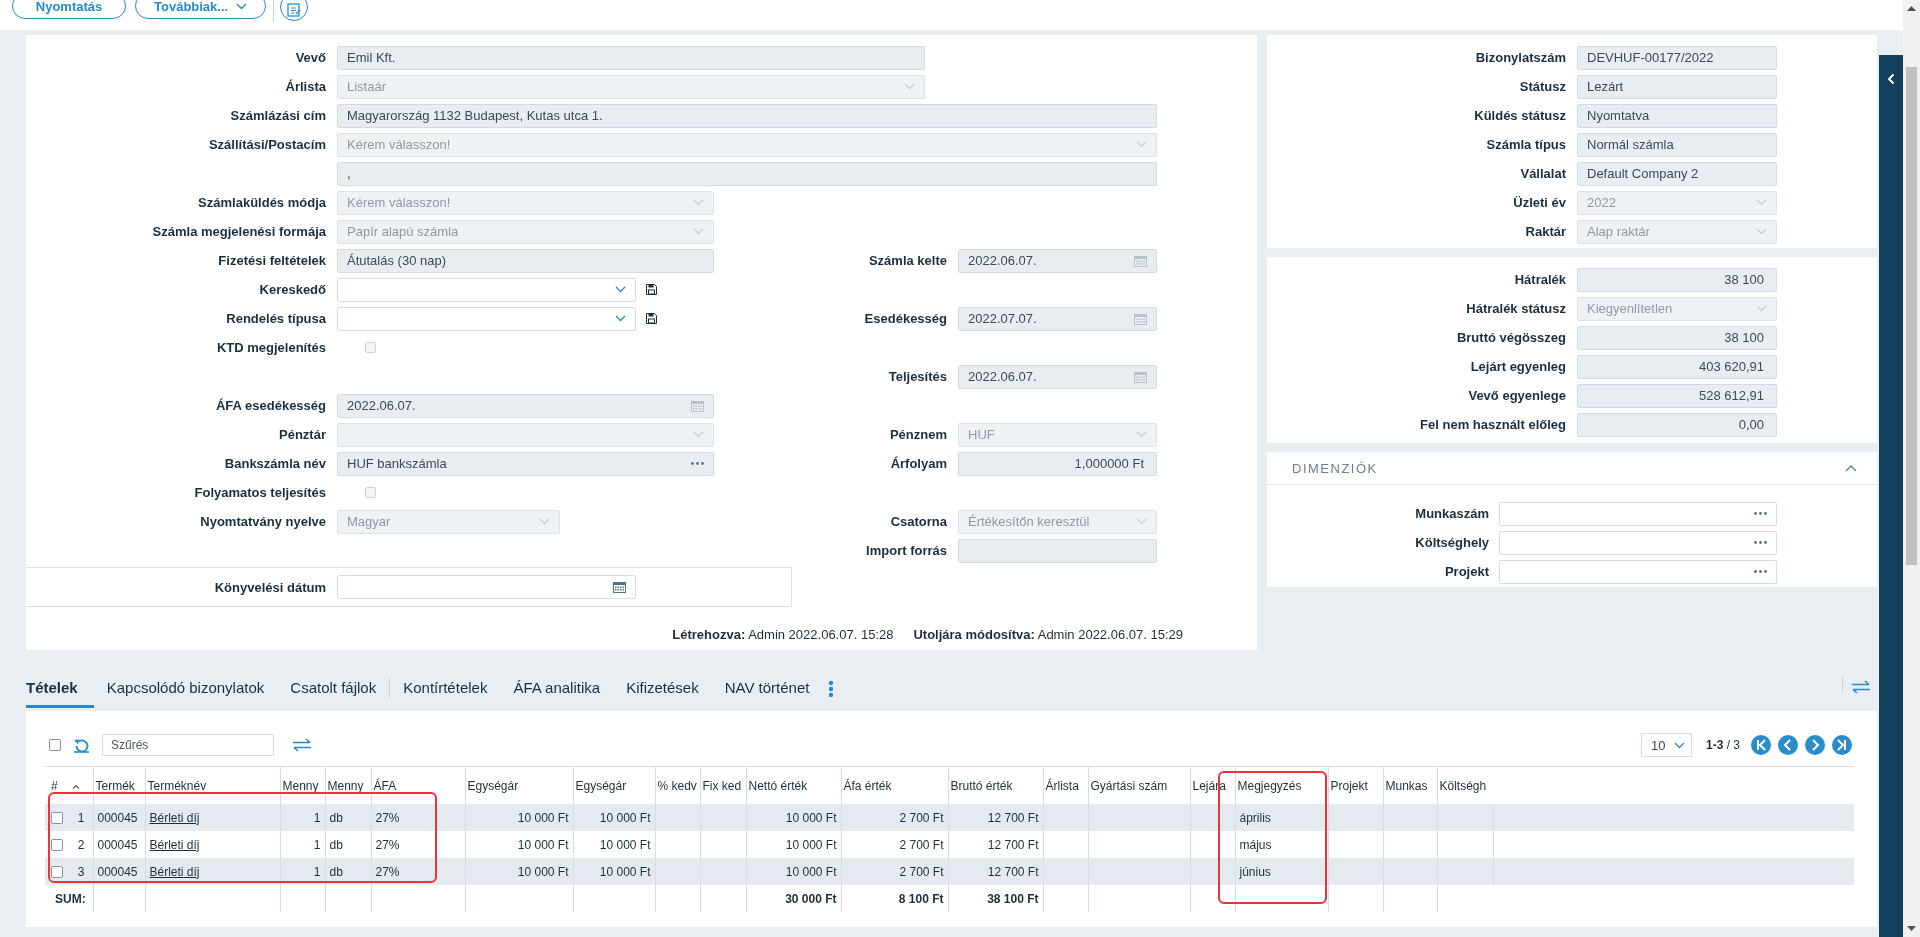  What do you see at coordinates (69, 898) in the screenshot?
I see `sum-label: SUM:` at bounding box center [69, 898].